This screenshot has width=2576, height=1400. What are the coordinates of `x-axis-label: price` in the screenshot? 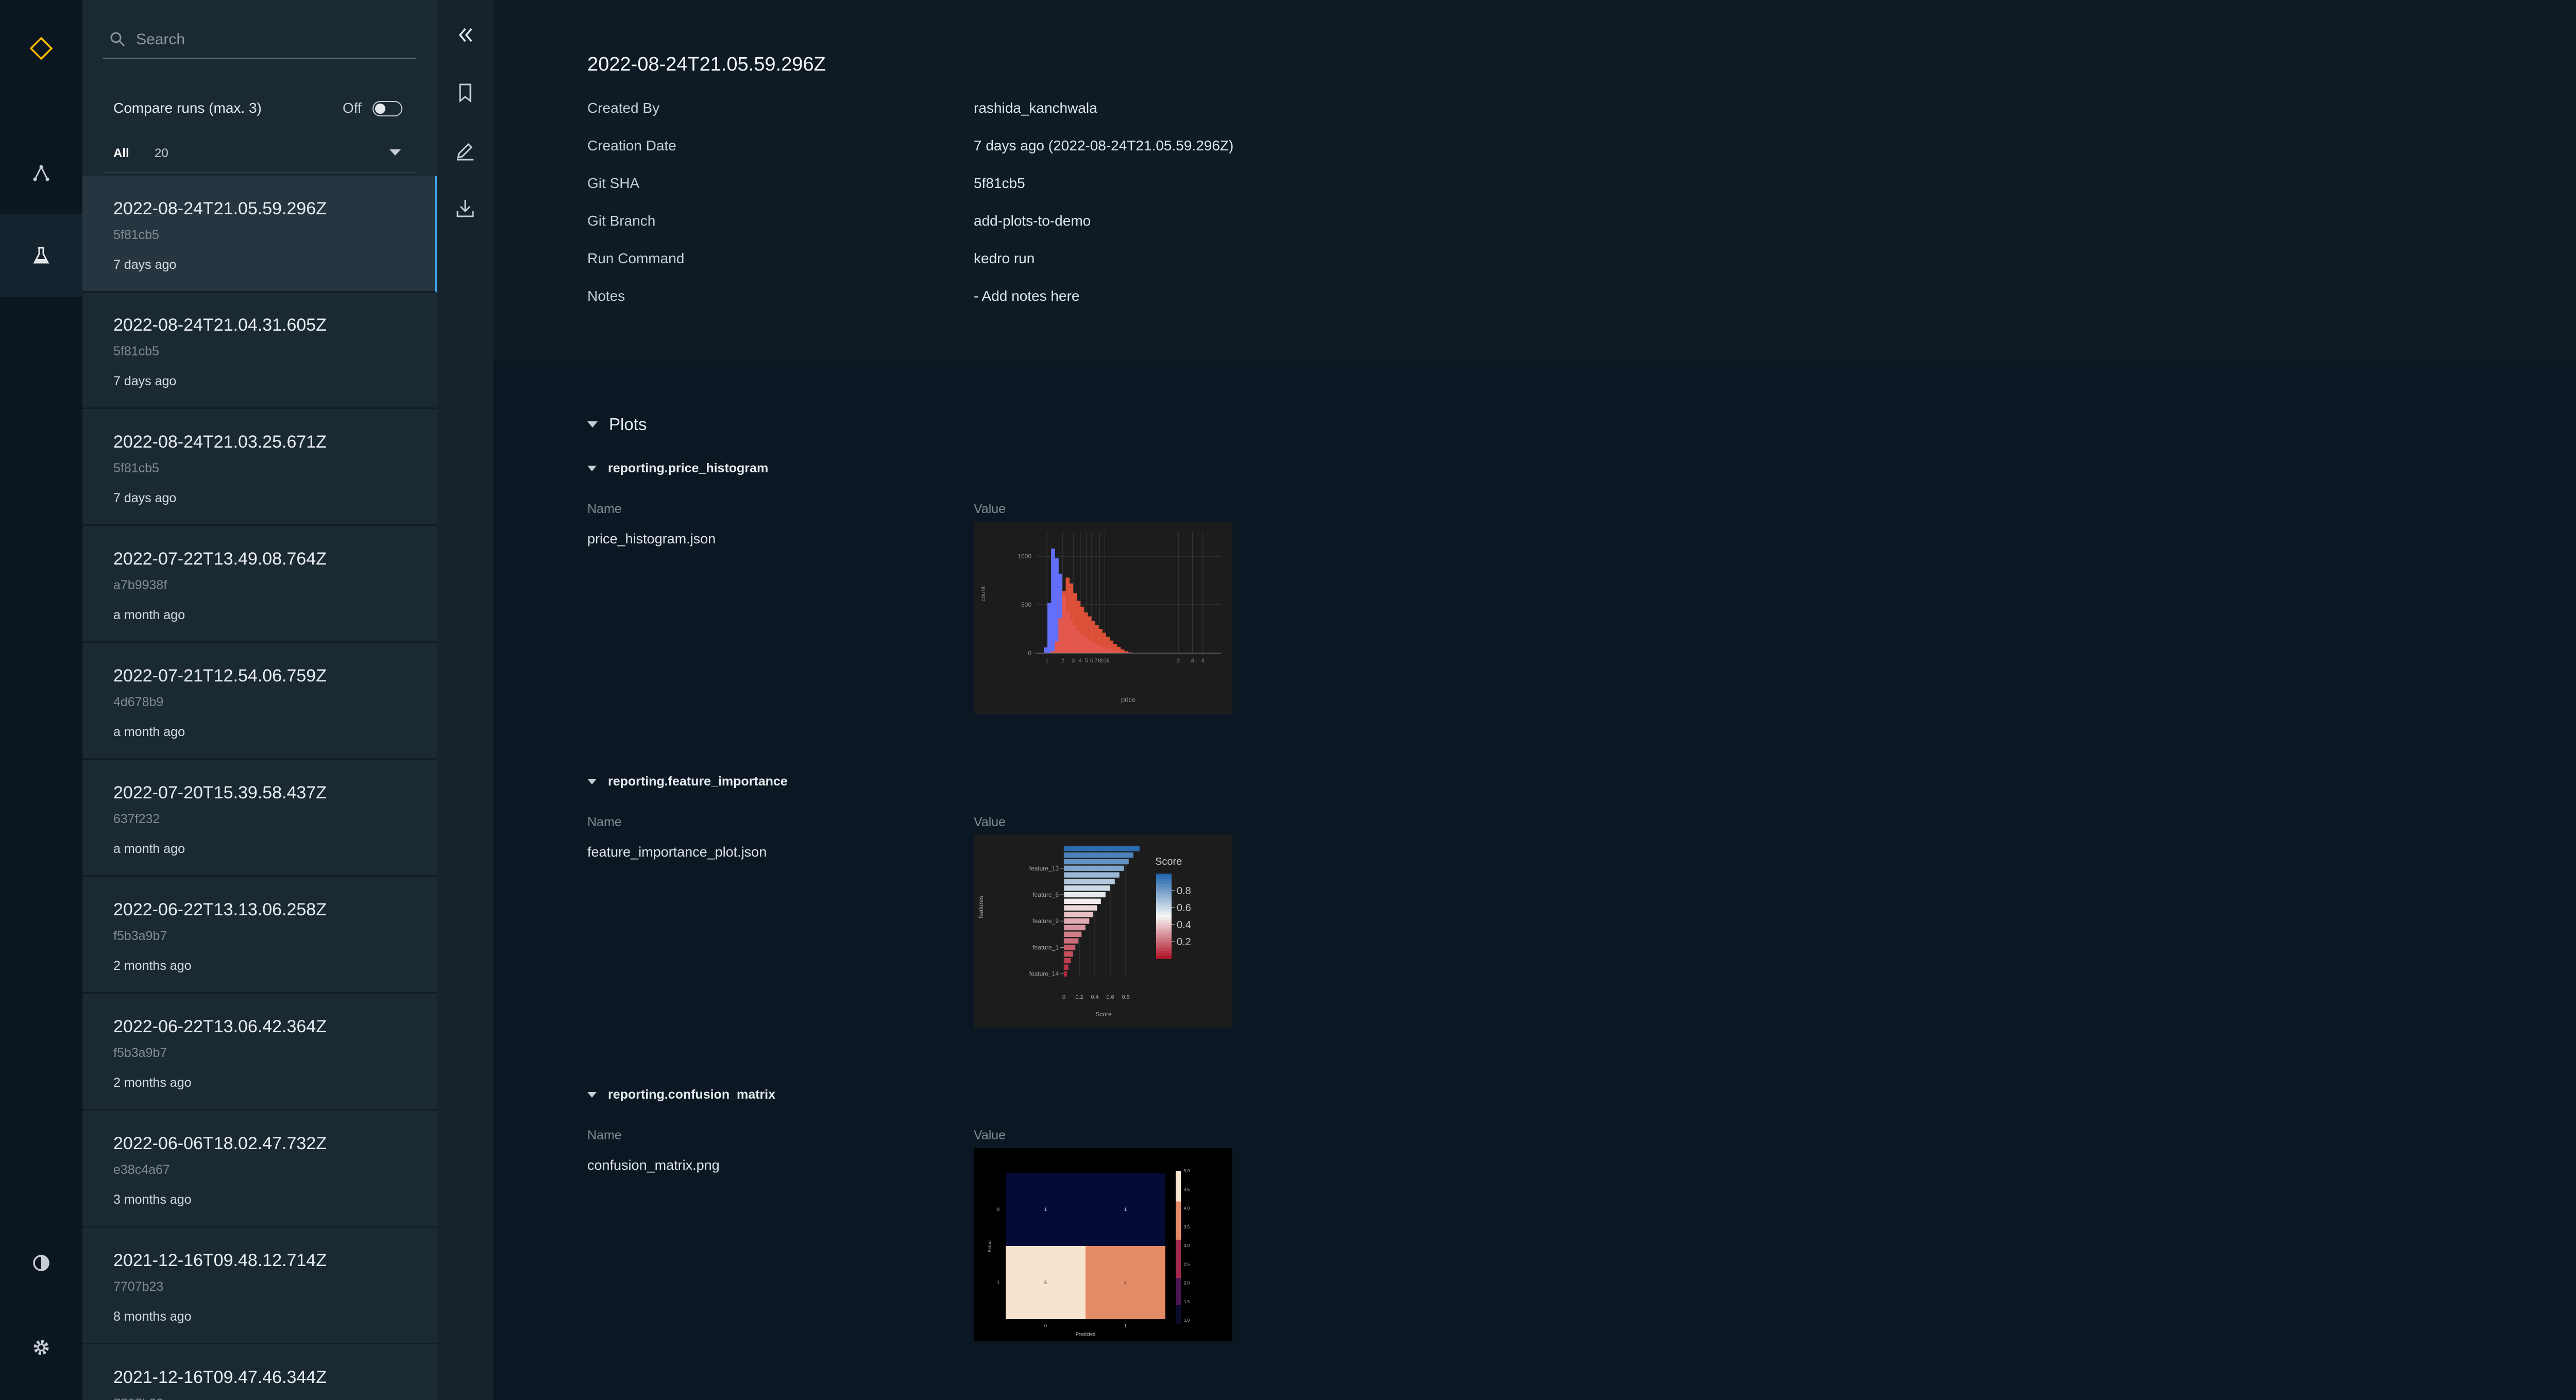 It's located at (1128, 700).